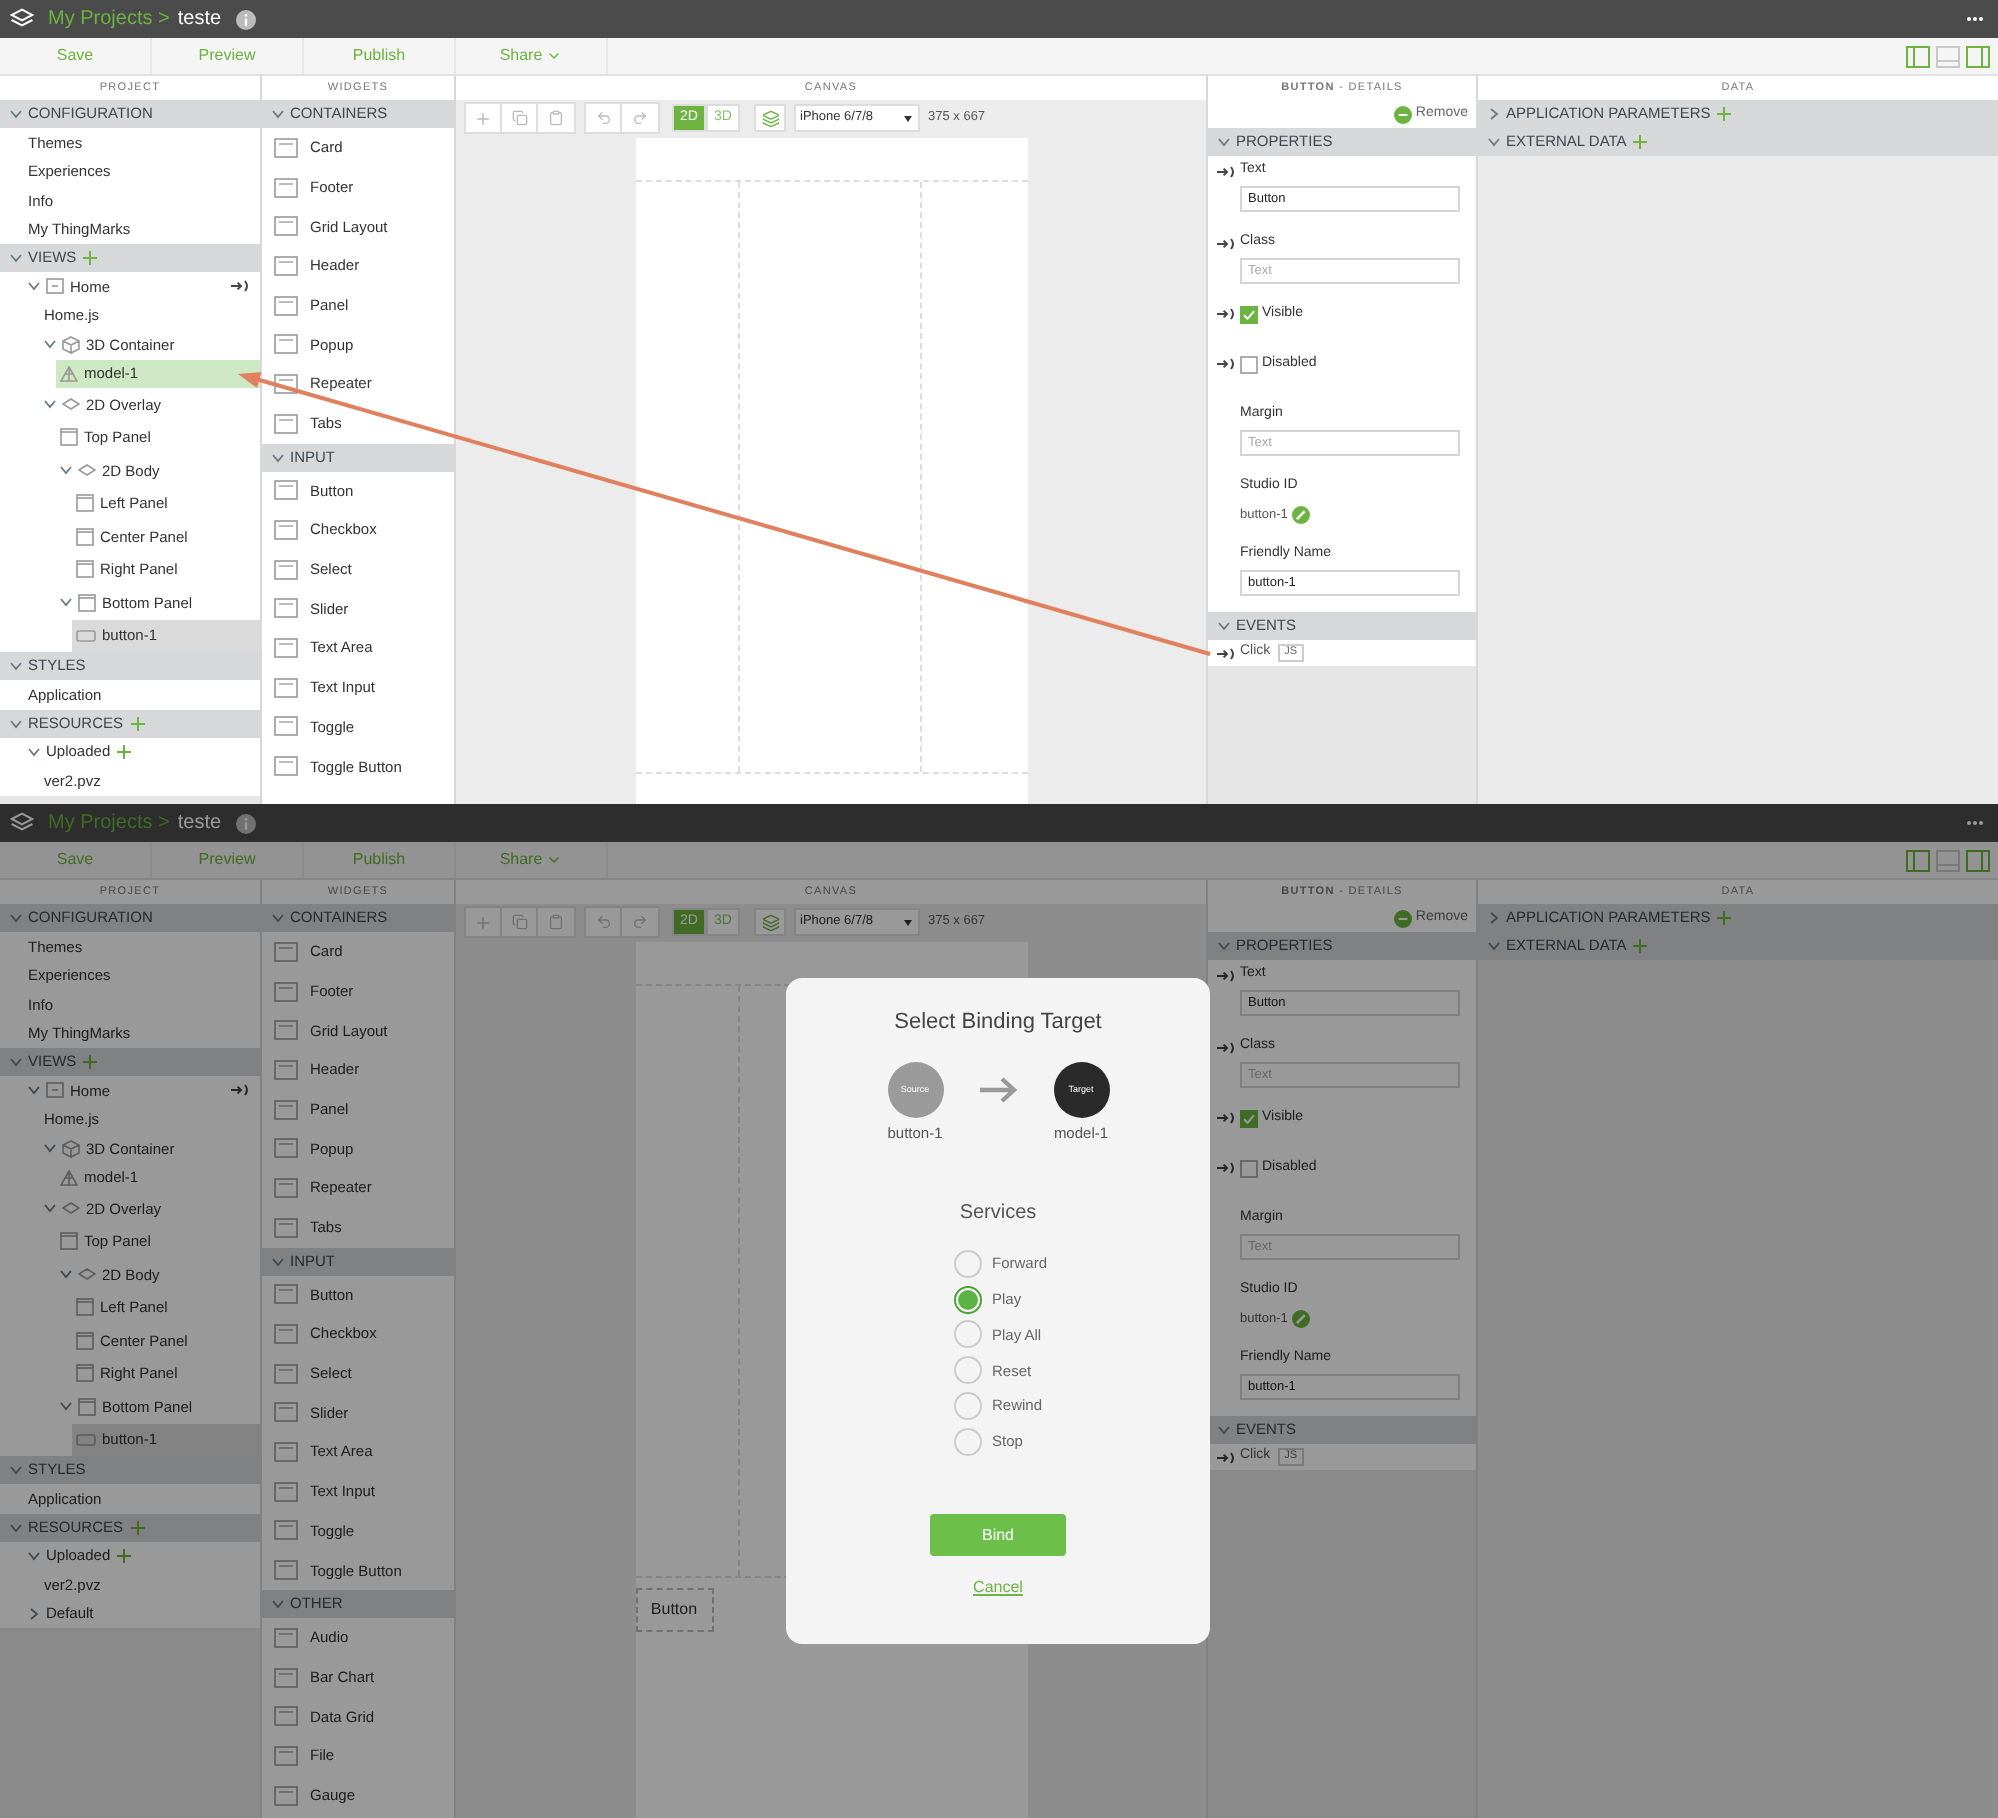 The height and width of the screenshot is (1818, 1998). I want to click on canvas-button-widget: Button, so click(674, 1610).